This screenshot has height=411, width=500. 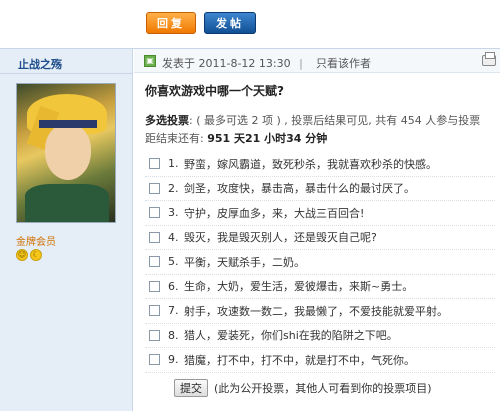 I want to click on poll-option: 5. 平衡，天赋杀手，二奶。, so click(x=320, y=262).